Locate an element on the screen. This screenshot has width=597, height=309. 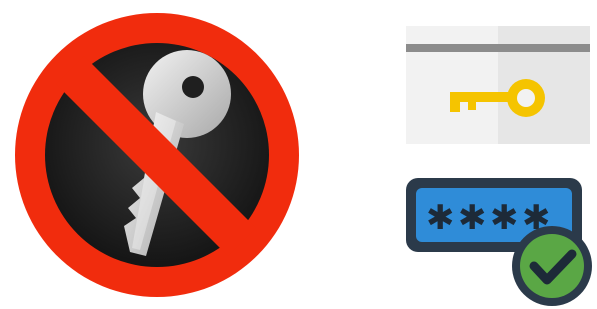
key-card-svg is located at coordinates (498, 85).